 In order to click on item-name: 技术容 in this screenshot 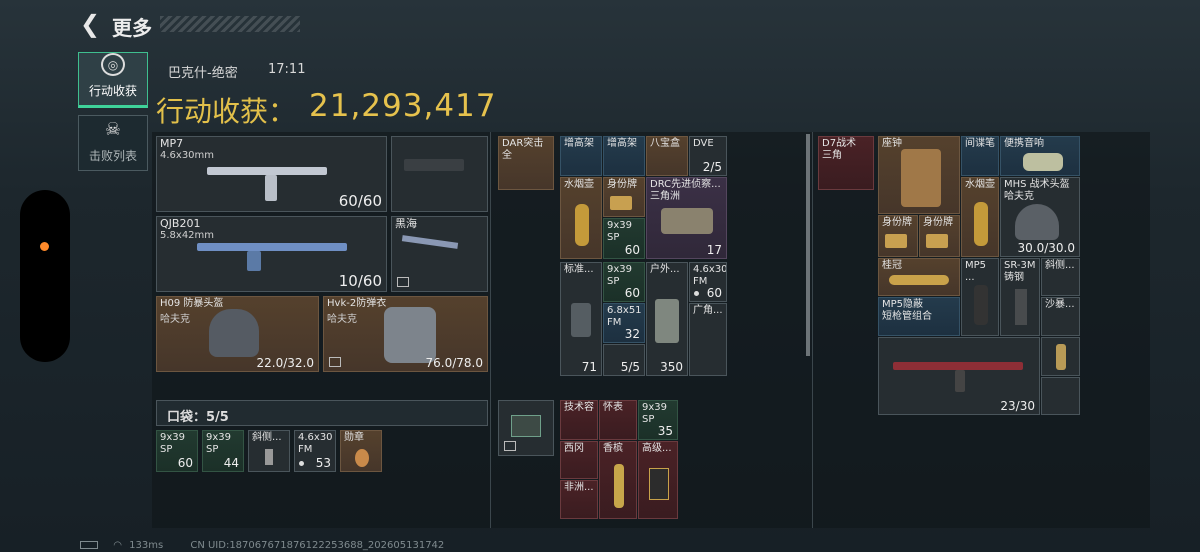, I will do `click(579, 407)`.